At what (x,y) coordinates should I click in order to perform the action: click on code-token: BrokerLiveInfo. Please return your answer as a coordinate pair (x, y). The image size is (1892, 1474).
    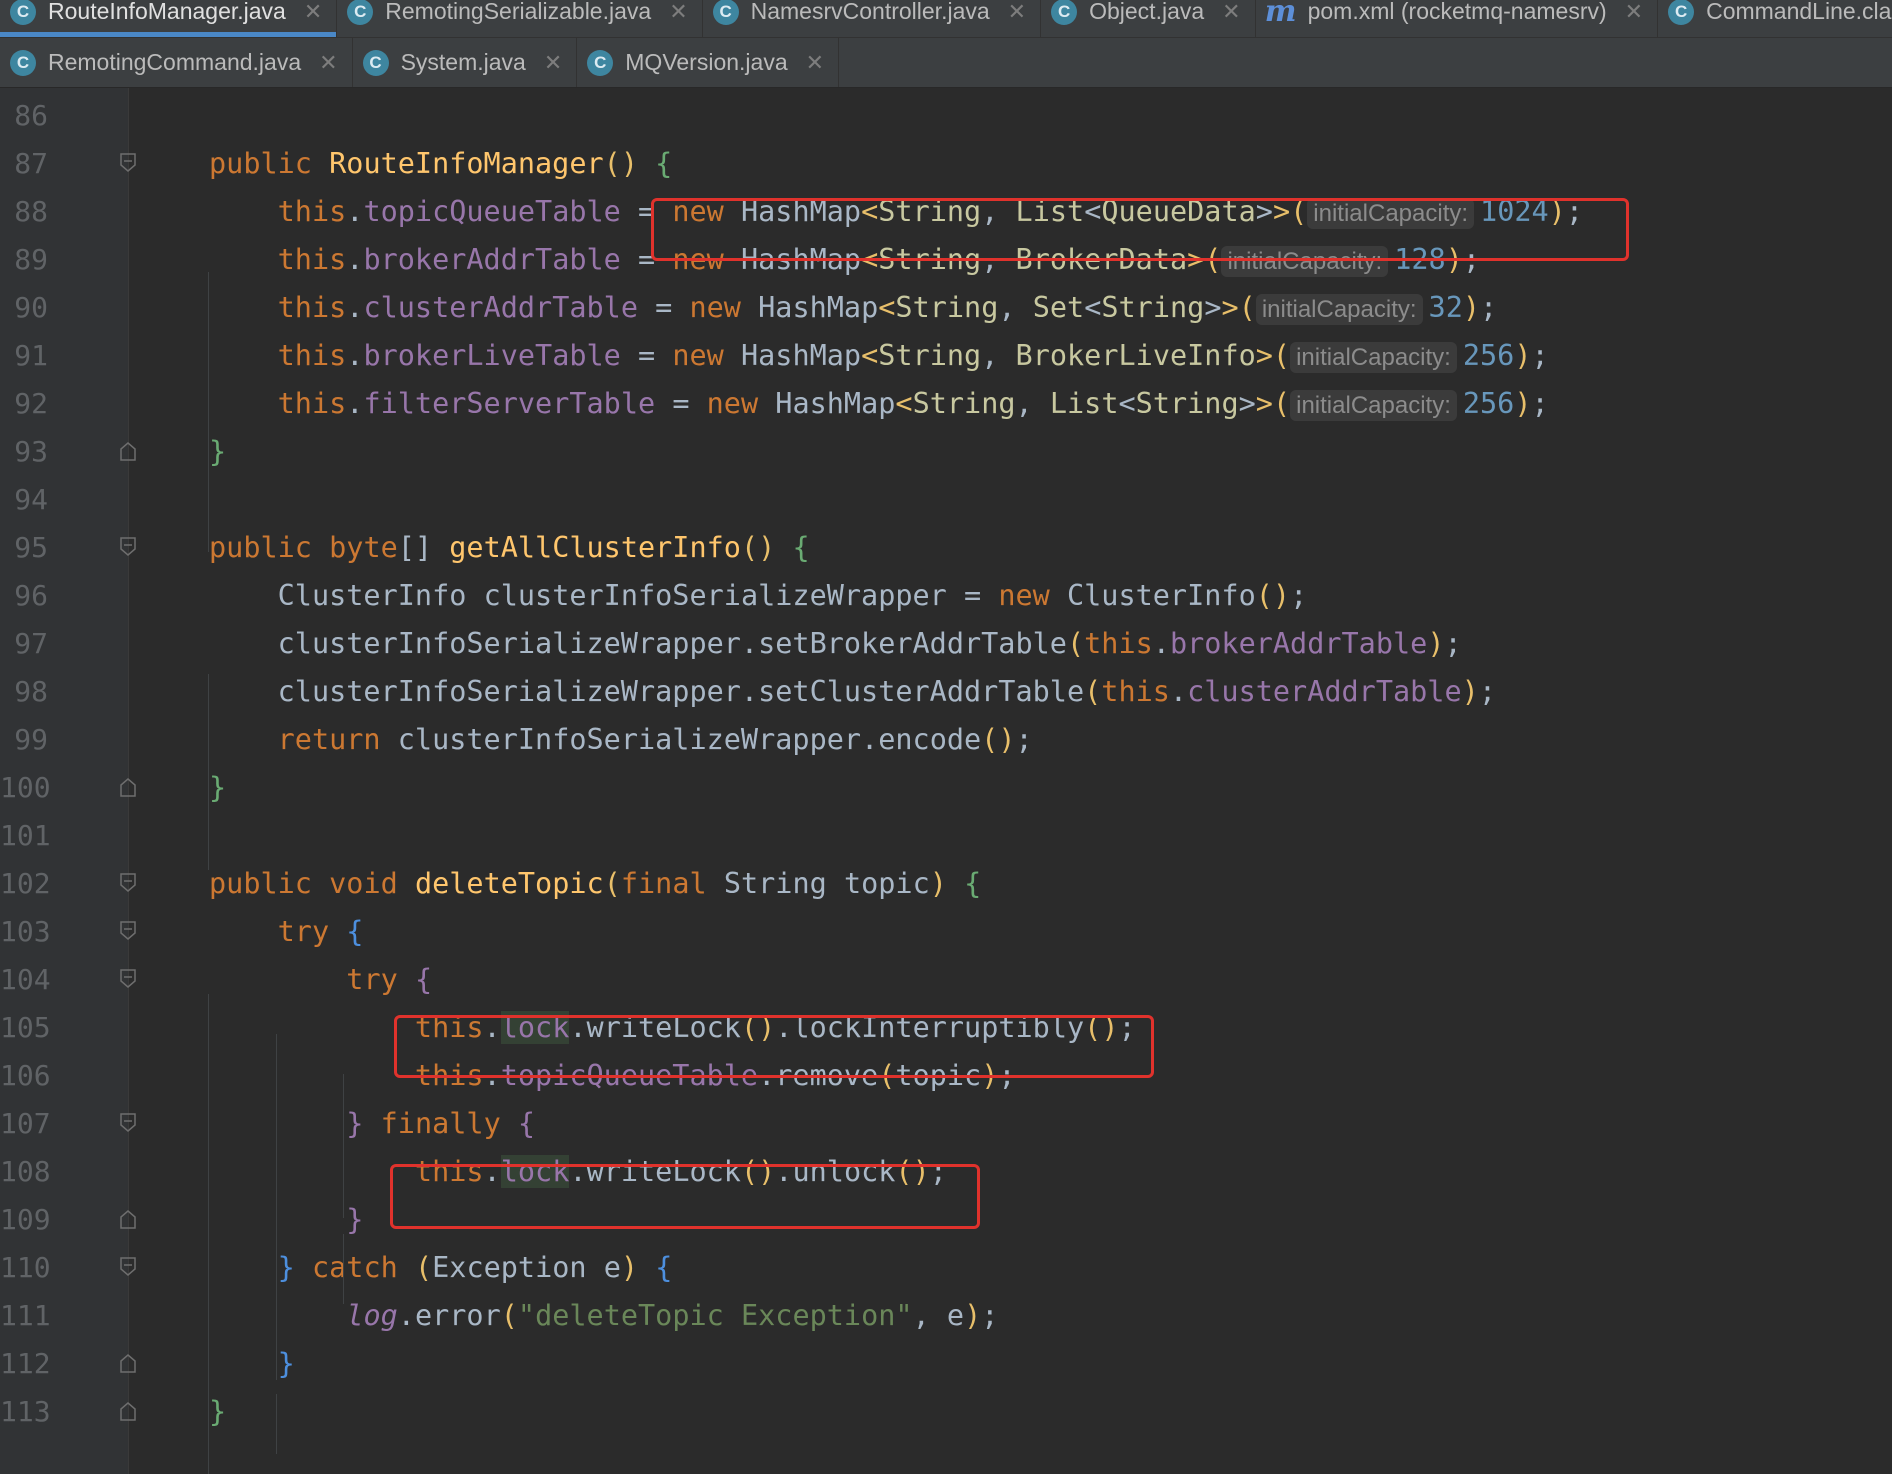
    Looking at the image, I should click on (1135, 355).